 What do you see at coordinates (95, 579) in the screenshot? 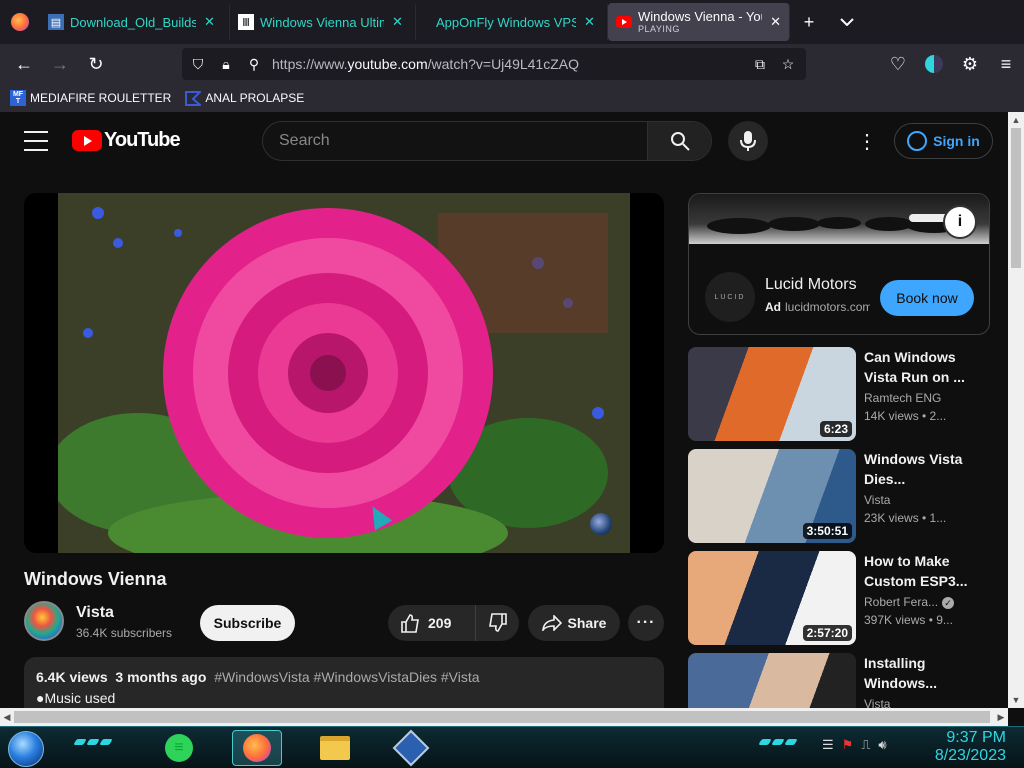
I see `video-title: Windows Vienna` at bounding box center [95, 579].